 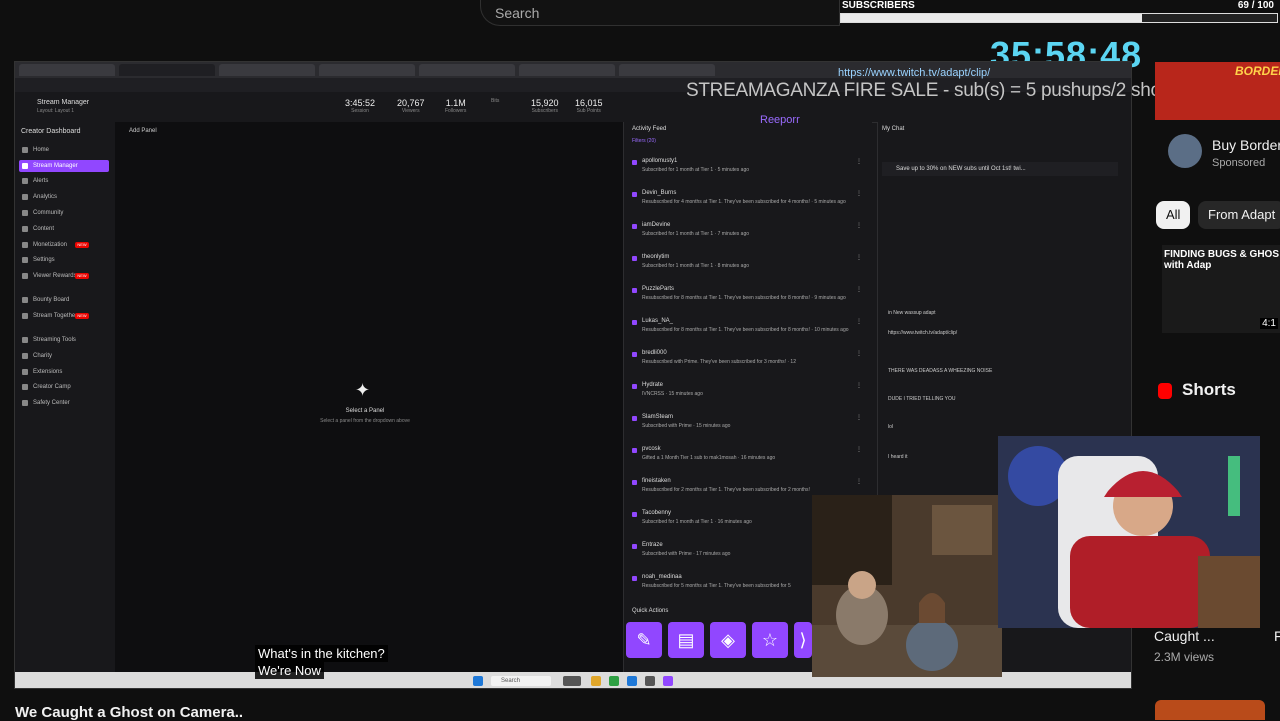 What do you see at coordinates (770, 640) in the screenshot?
I see `favorite-button: ☆` at bounding box center [770, 640].